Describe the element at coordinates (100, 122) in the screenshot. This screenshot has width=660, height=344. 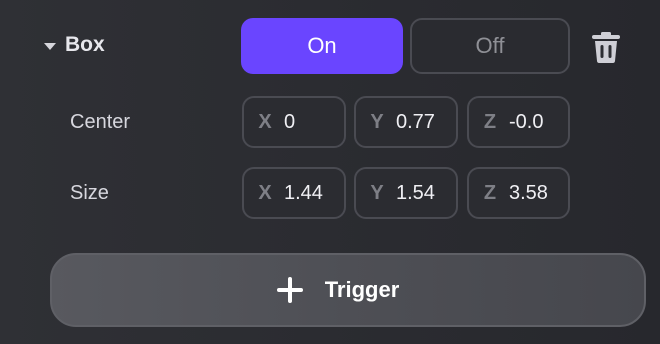
I see `center-label: Center` at that location.